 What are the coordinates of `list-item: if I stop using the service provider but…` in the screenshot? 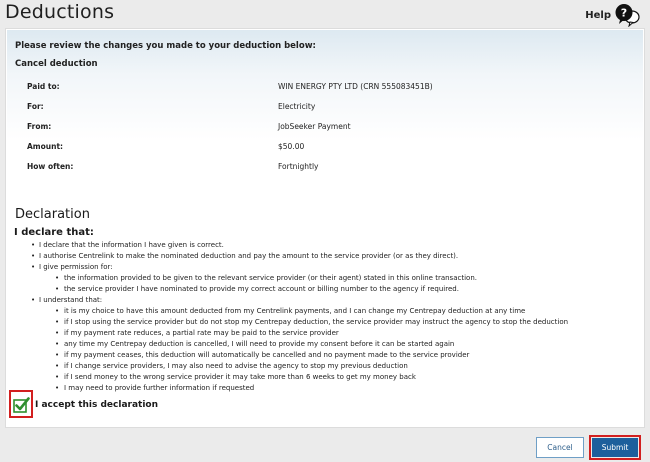 It's located at (348, 322).